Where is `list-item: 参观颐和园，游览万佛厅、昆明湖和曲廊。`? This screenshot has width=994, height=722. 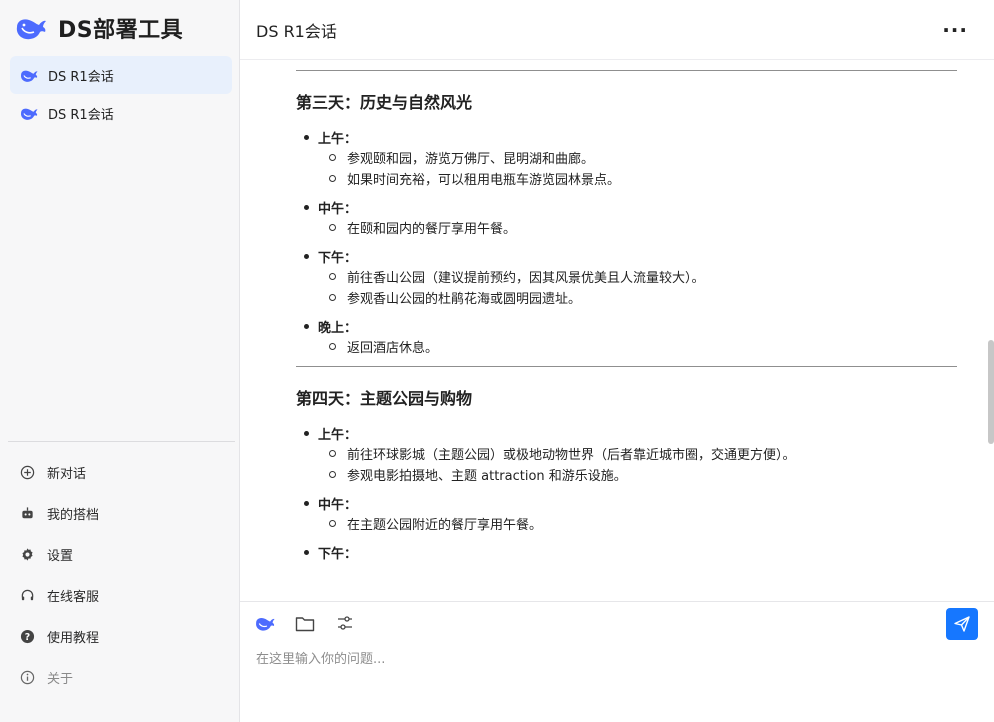
list-item: 参观颐和园，游览万佛厅、昆明湖和曲廊。 is located at coordinates (643, 157).